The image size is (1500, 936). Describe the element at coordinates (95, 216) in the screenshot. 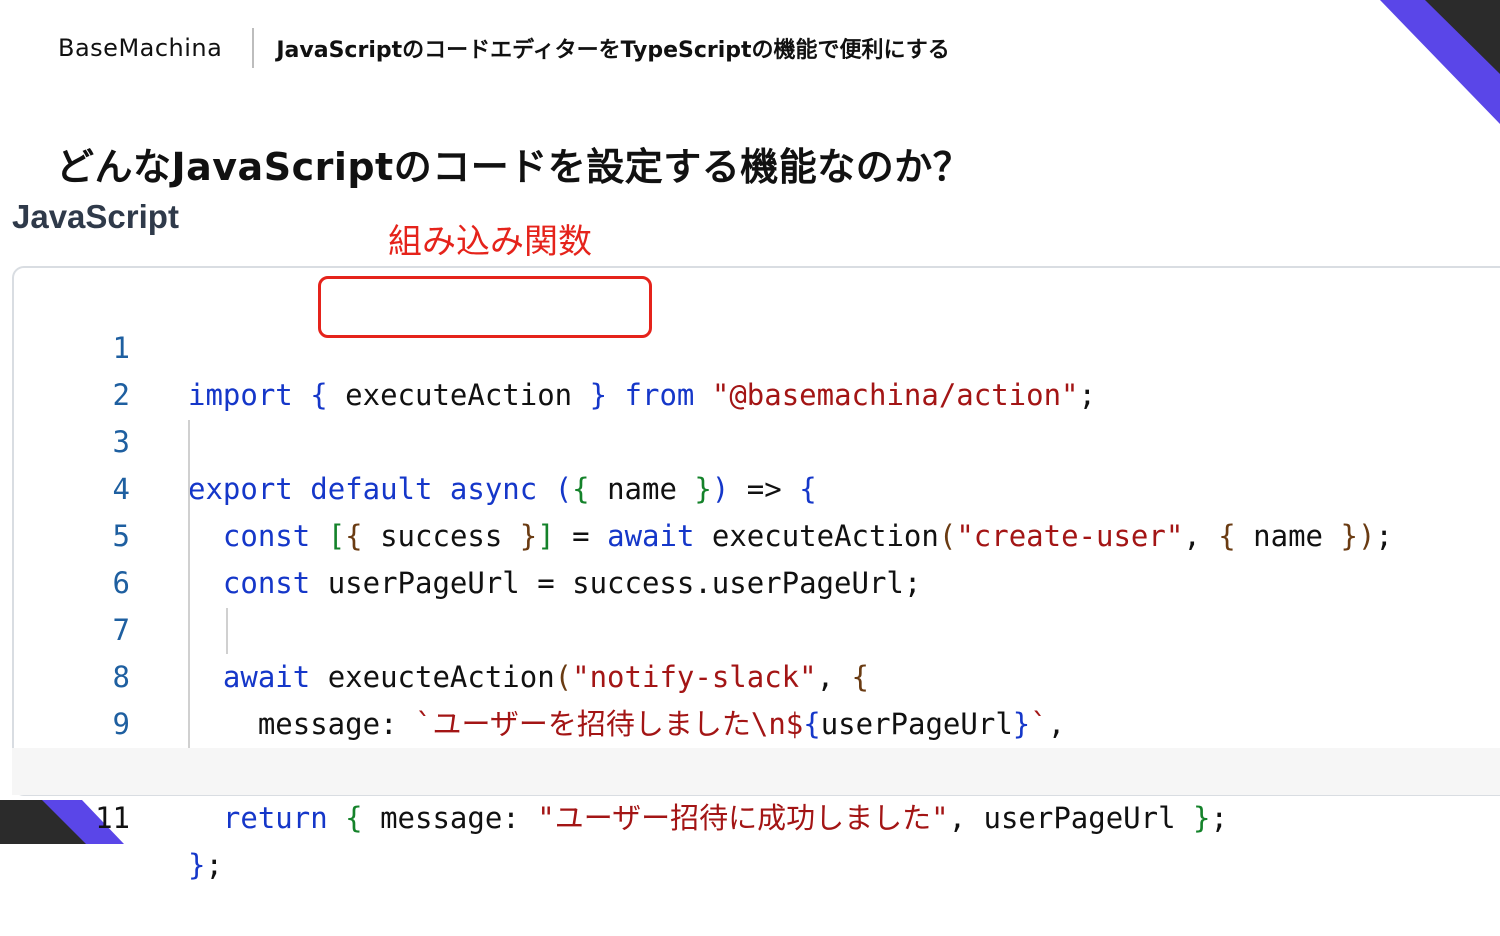

I see `language-label: JavaScript` at that location.